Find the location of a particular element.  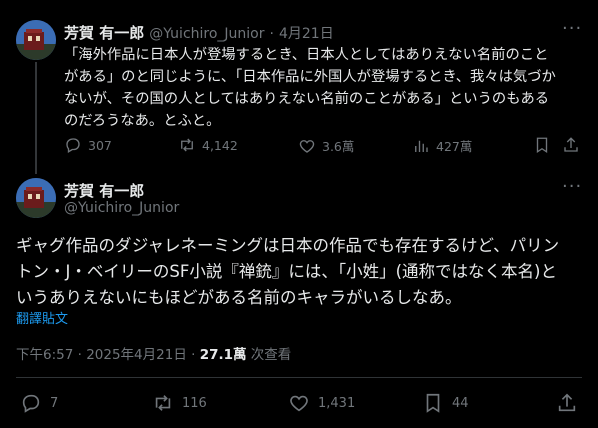

views-count: 27.1萬 is located at coordinates (223, 355).